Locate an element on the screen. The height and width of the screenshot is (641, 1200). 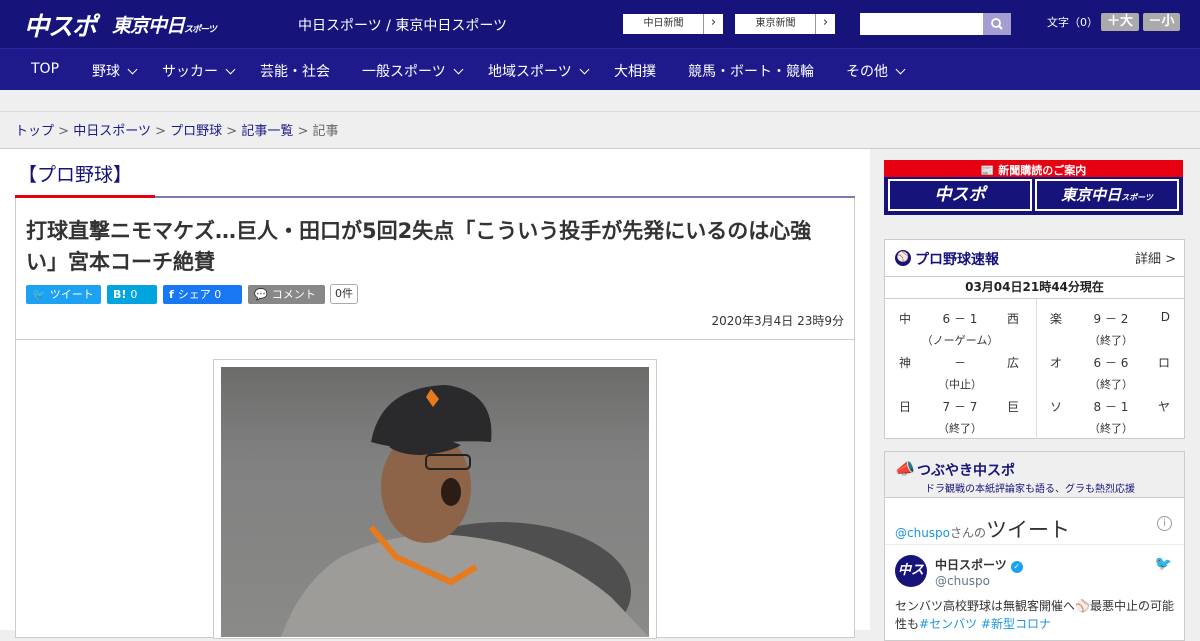
nav-item-label: TOP is located at coordinates (45, 69).